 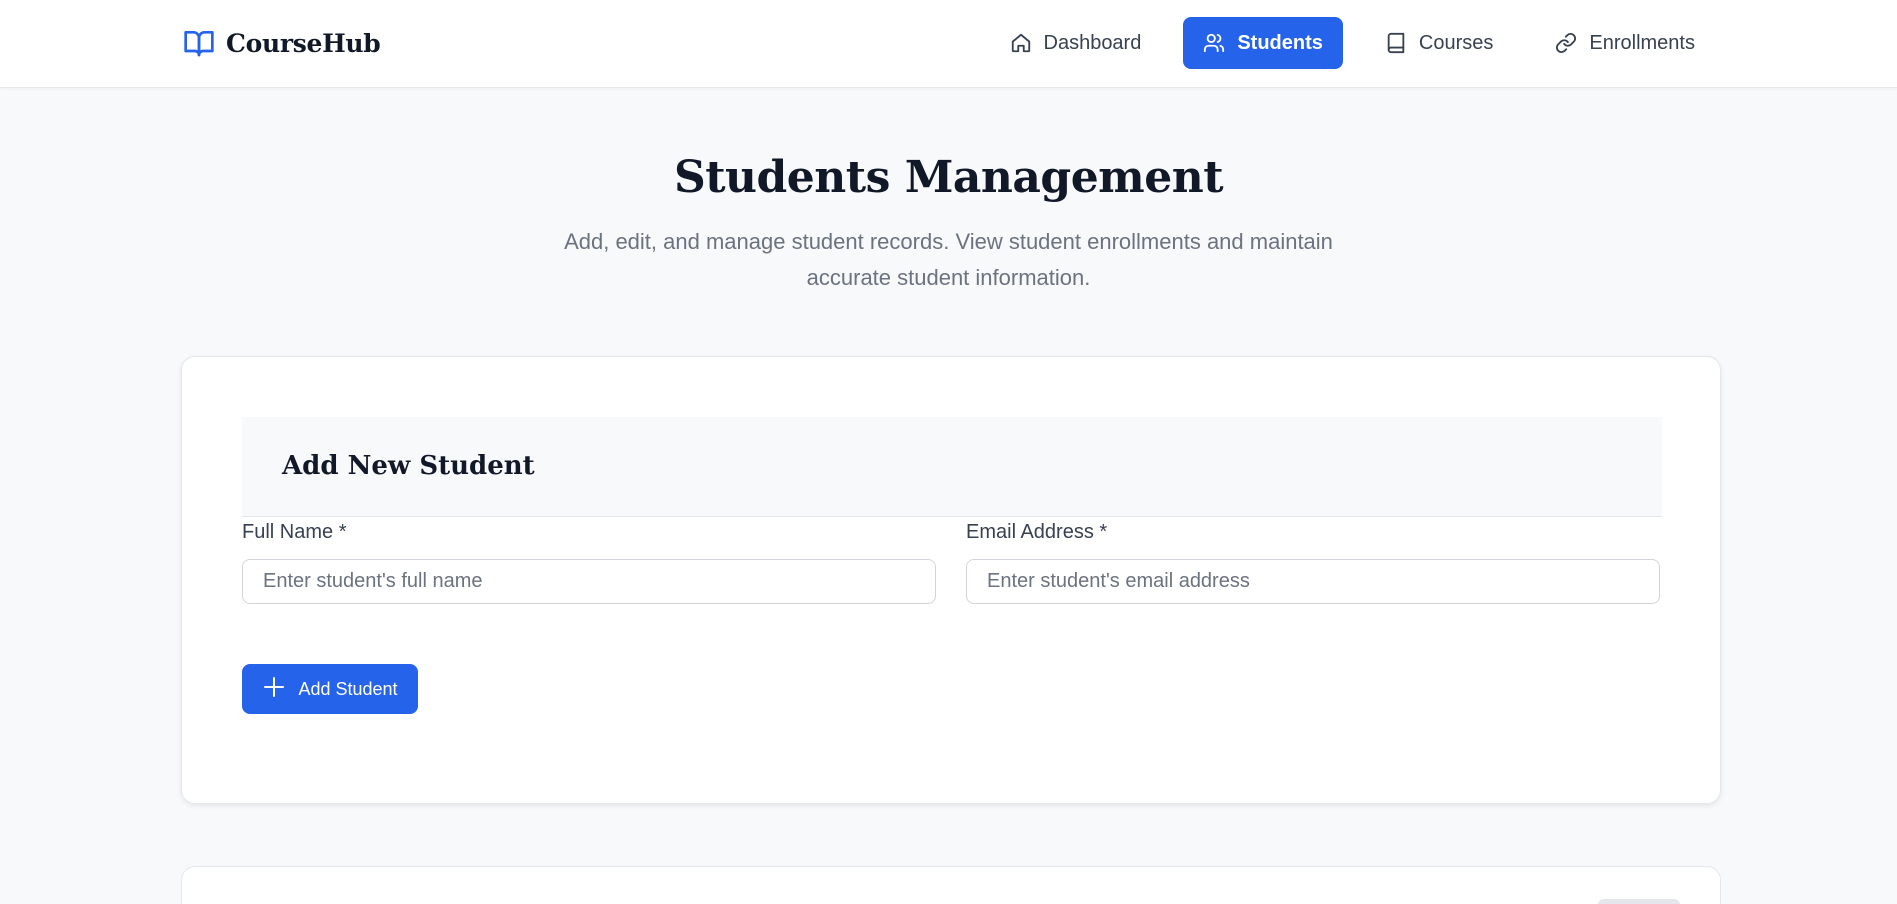 What do you see at coordinates (589, 581) in the screenshot?
I see `full-name-input` at bounding box center [589, 581].